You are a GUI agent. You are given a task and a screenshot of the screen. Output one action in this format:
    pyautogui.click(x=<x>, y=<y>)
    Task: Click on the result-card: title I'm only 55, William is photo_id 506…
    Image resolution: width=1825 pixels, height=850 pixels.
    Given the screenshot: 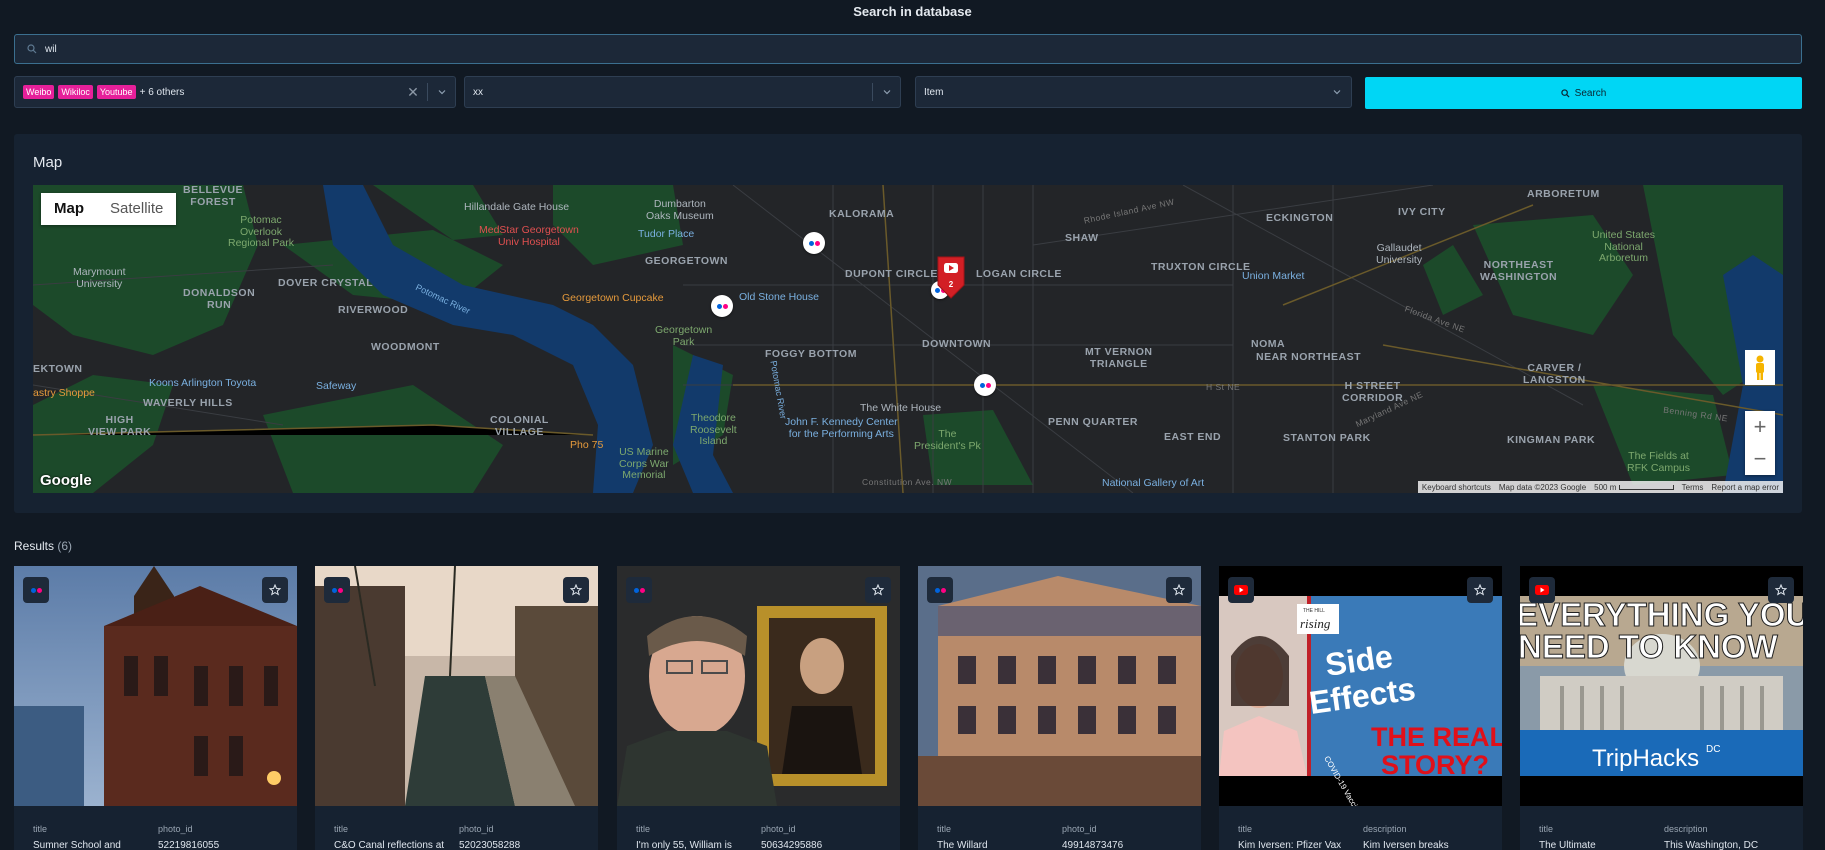 What is the action you would take?
    pyautogui.click(x=758, y=708)
    